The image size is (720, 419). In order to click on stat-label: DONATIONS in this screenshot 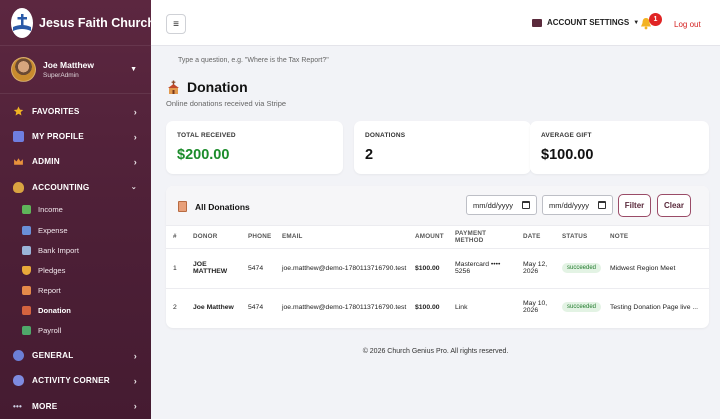, I will do `click(385, 135)`.